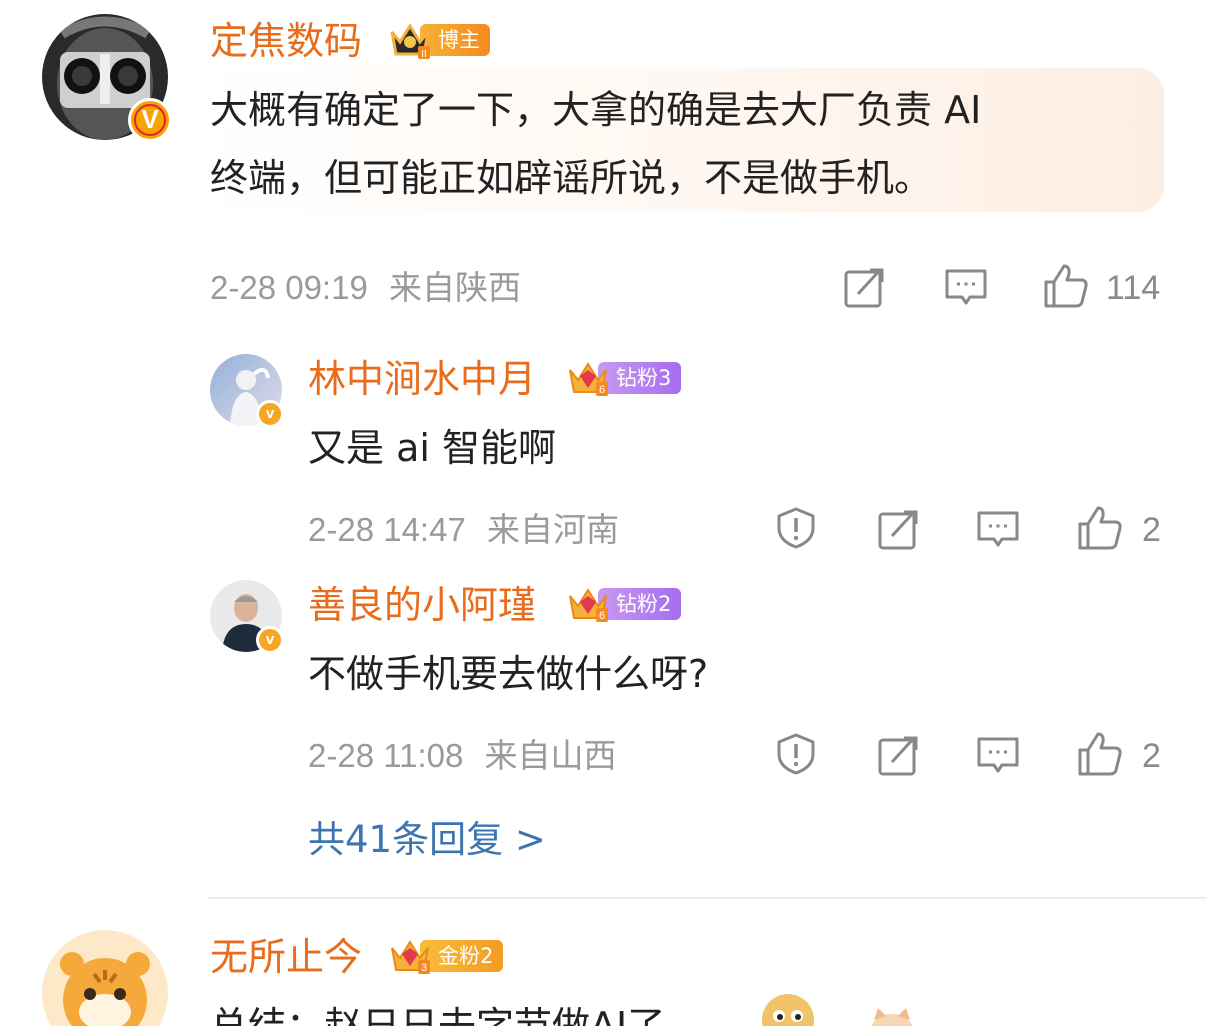 Image resolution: width=1206 pixels, height=1026 pixels. I want to click on gold-fan-badge: 3 金粉2, so click(446, 956).